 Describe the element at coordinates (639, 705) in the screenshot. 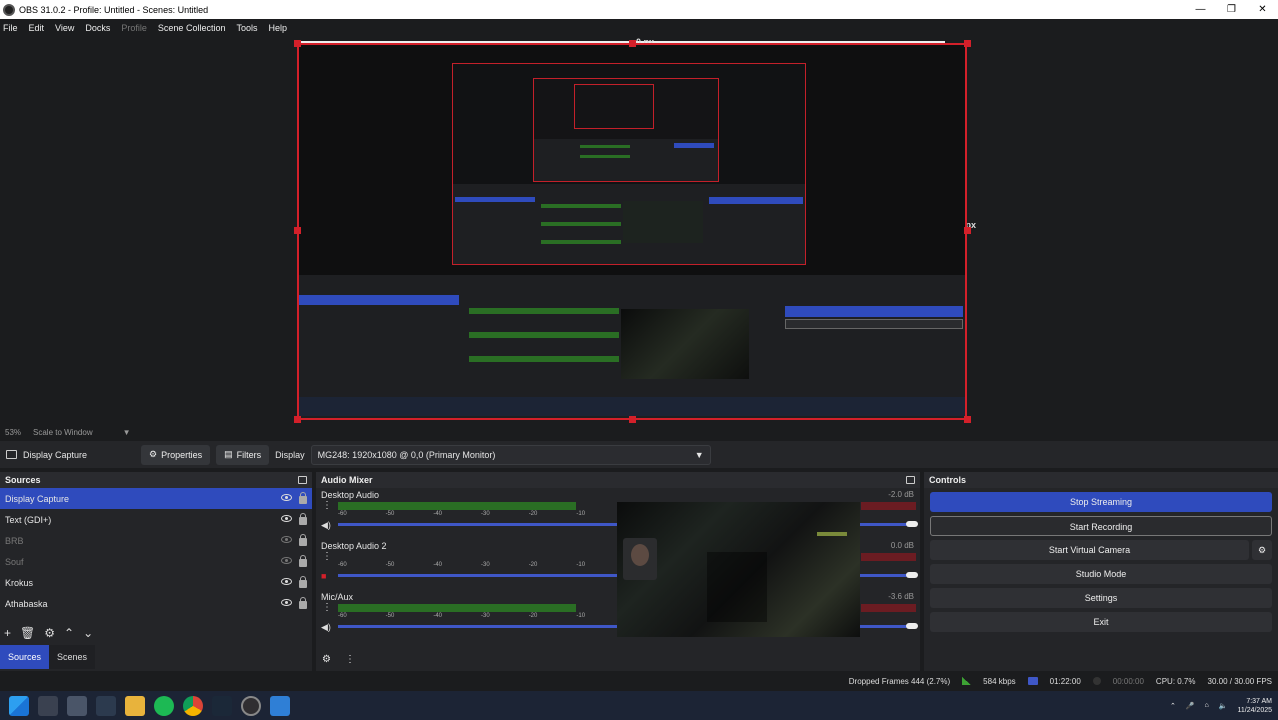

I see `taskbar: ⌃ 🎤 ⌂ 🔈 7:37 AM 11/24/2025` at that location.